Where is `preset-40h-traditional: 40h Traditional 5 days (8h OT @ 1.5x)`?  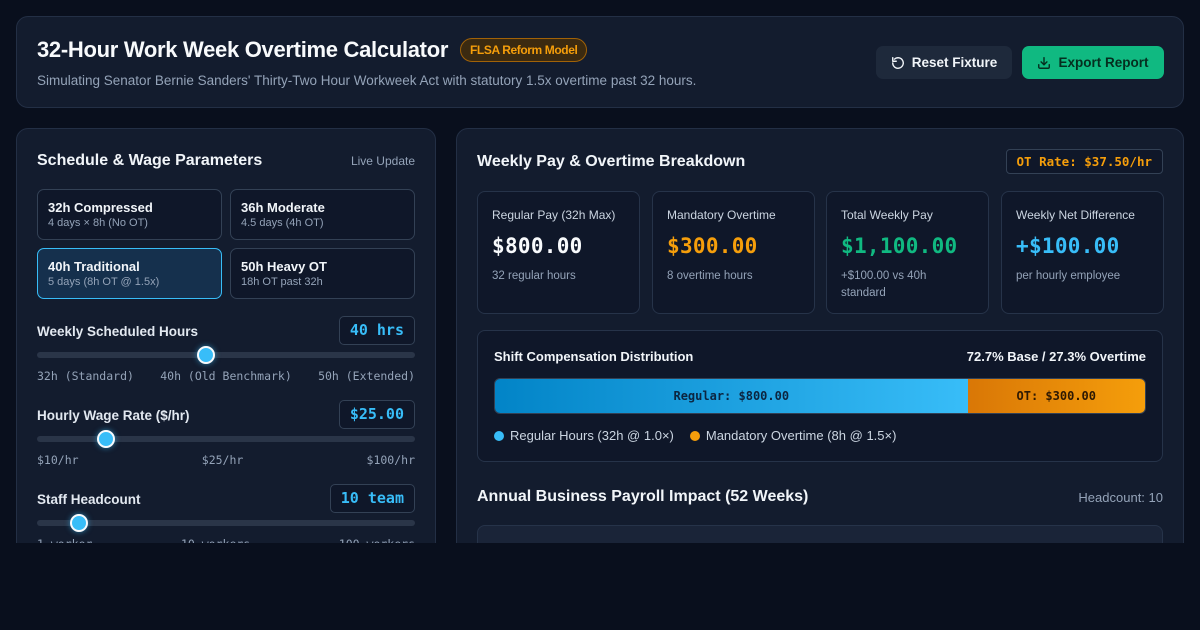 preset-40h-traditional: 40h Traditional 5 days (8h OT @ 1.5x) is located at coordinates (129, 273).